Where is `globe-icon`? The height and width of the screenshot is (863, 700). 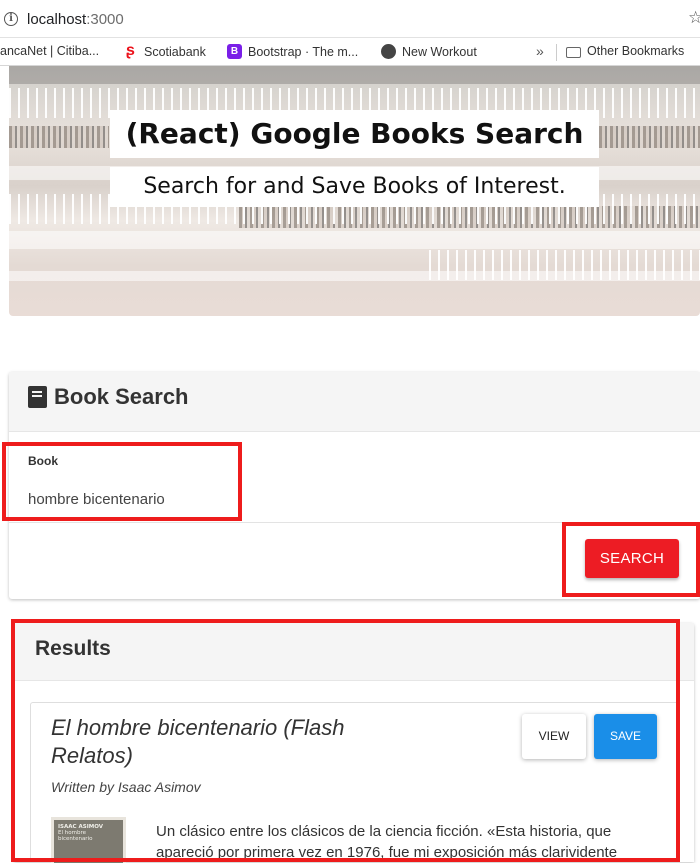 globe-icon is located at coordinates (388, 51).